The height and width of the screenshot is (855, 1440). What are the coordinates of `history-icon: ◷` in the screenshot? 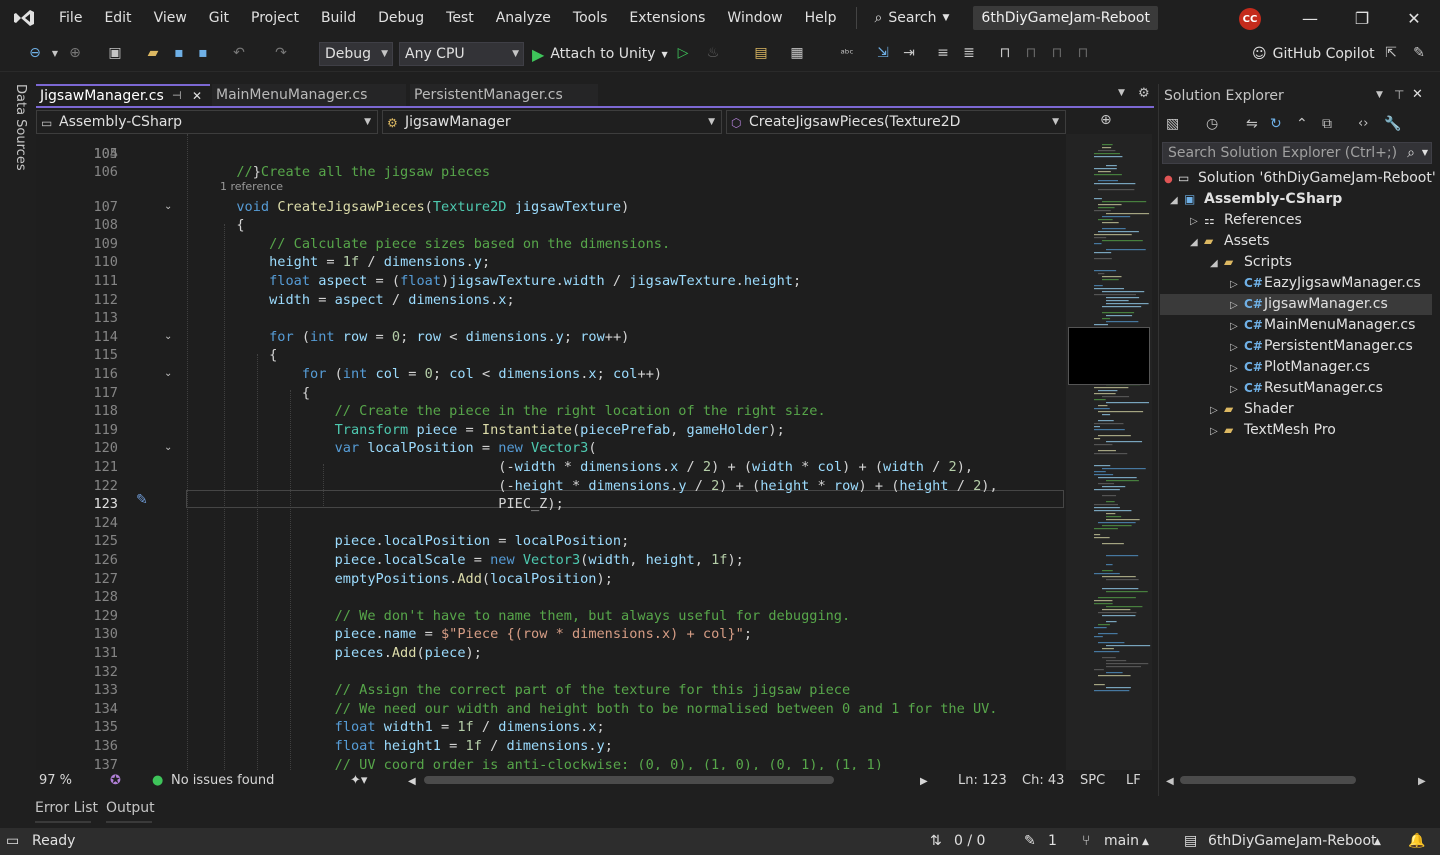 It's located at (1212, 124).